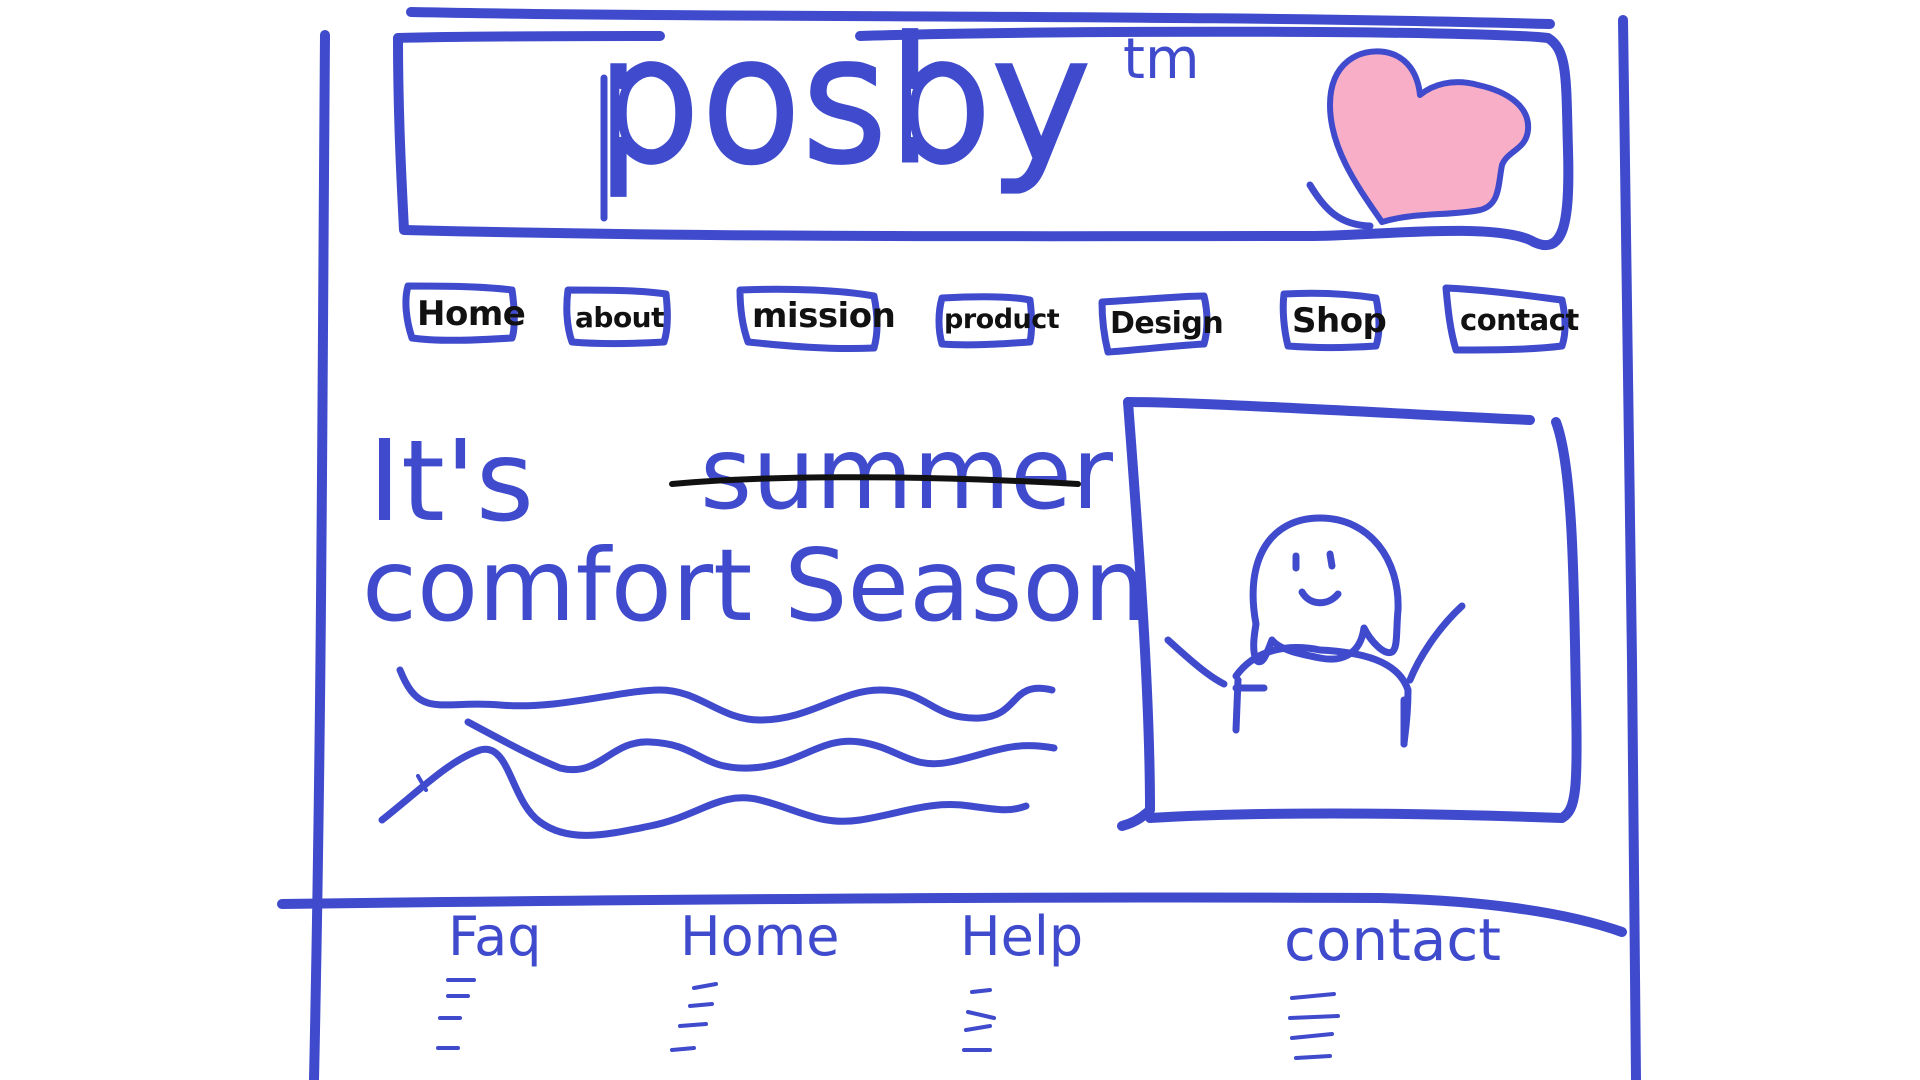  I want to click on footer-contact-lines, so click(1314, 1026).